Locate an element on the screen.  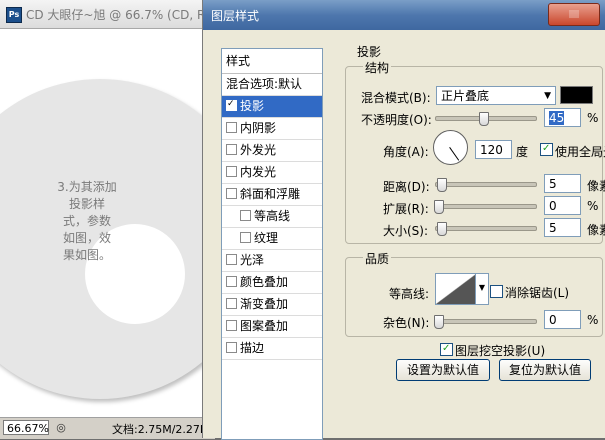
noise-input: 0 is located at coordinates (562, 319).